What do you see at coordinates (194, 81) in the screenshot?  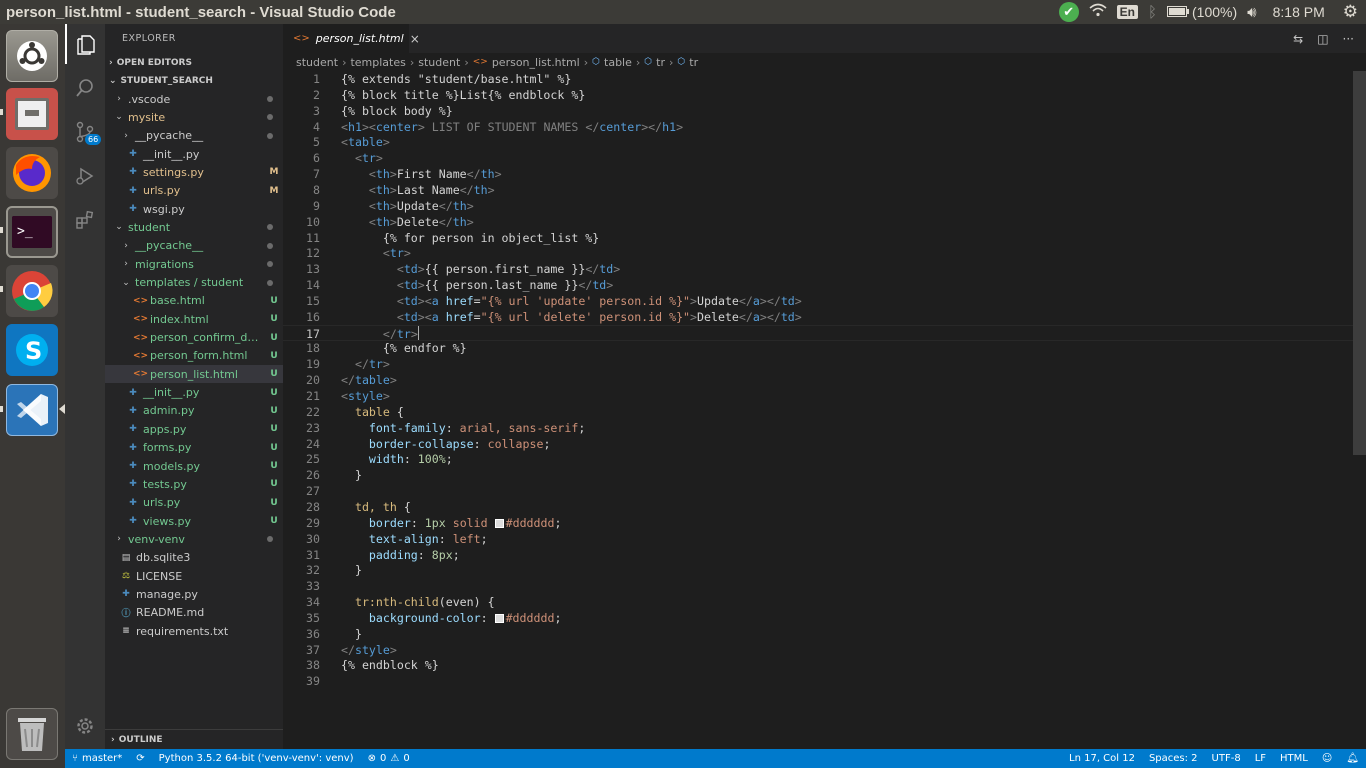 I see `workspace-section: ⌄ STUDENT_SEARCH` at bounding box center [194, 81].